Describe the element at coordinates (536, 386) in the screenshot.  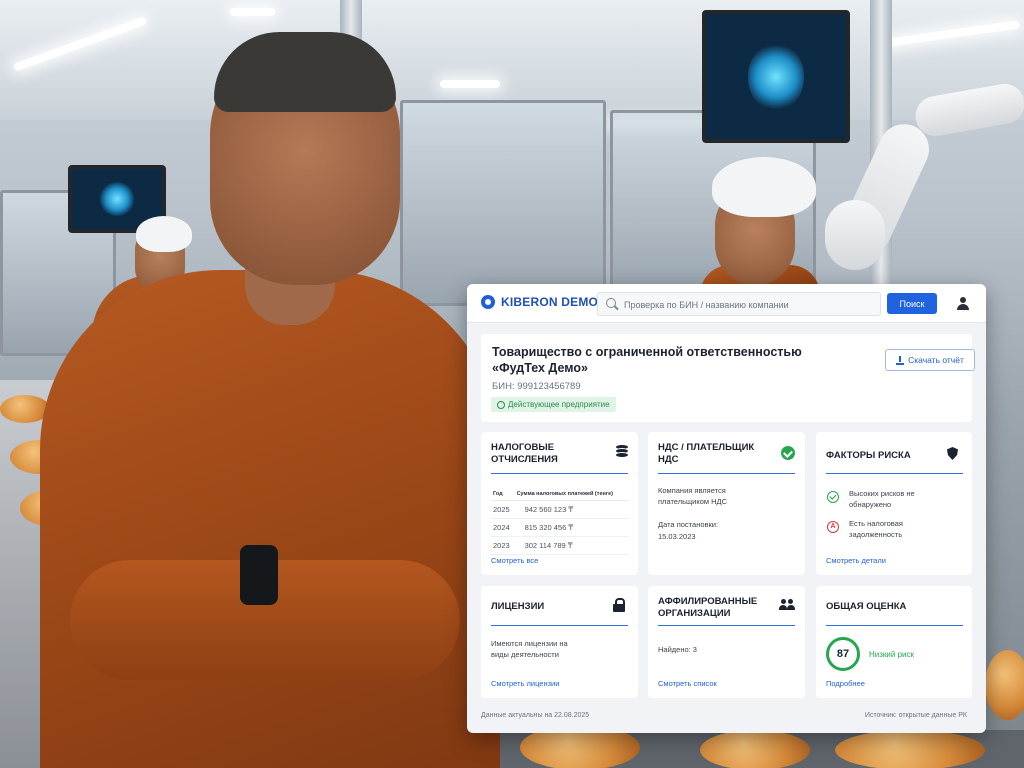
I see `company-bin: БИН: 999123456789` at that location.